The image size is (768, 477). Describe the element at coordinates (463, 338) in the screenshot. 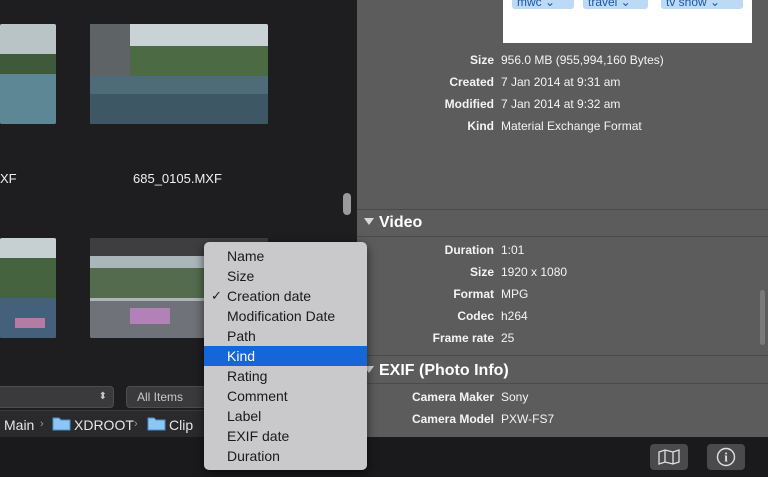

I see `video-label: Frame rate` at that location.